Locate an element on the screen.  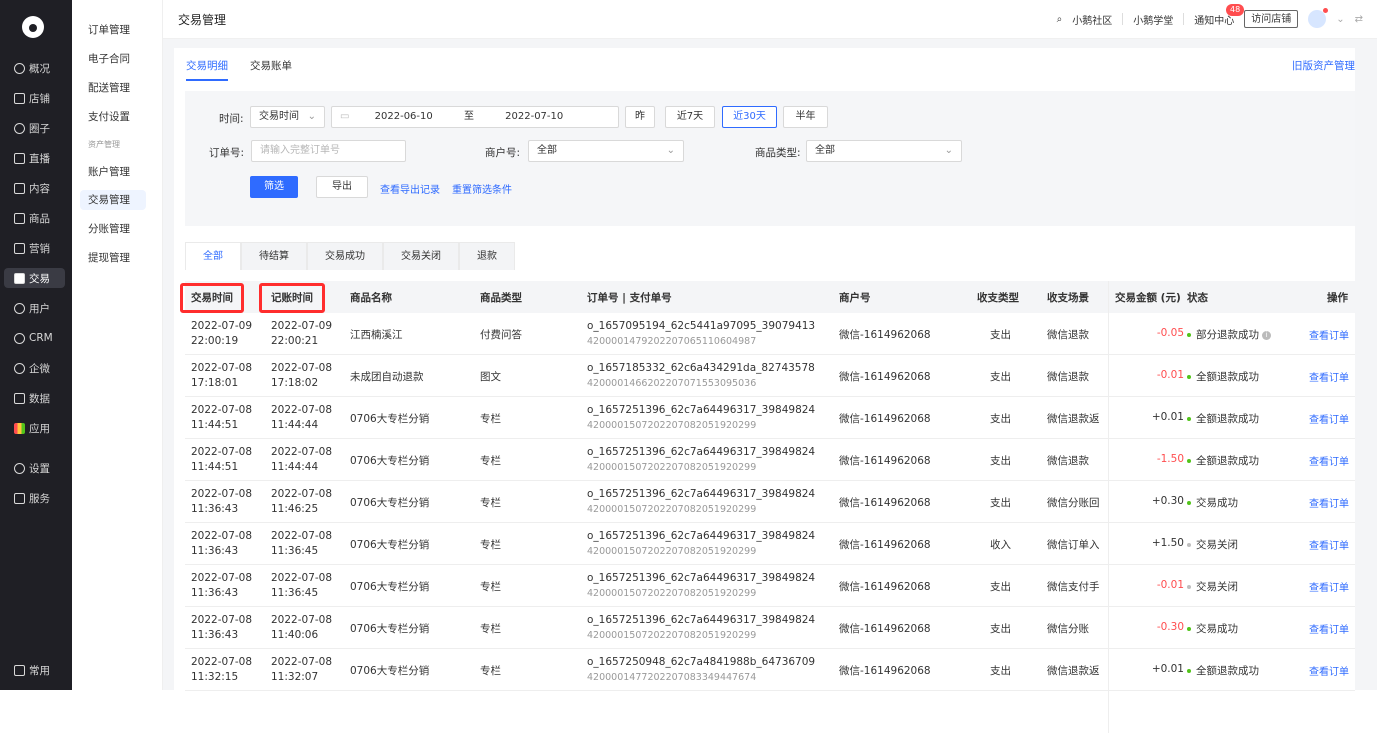
notice-link: 通知中心 48 is located at coordinates (1219, 15).